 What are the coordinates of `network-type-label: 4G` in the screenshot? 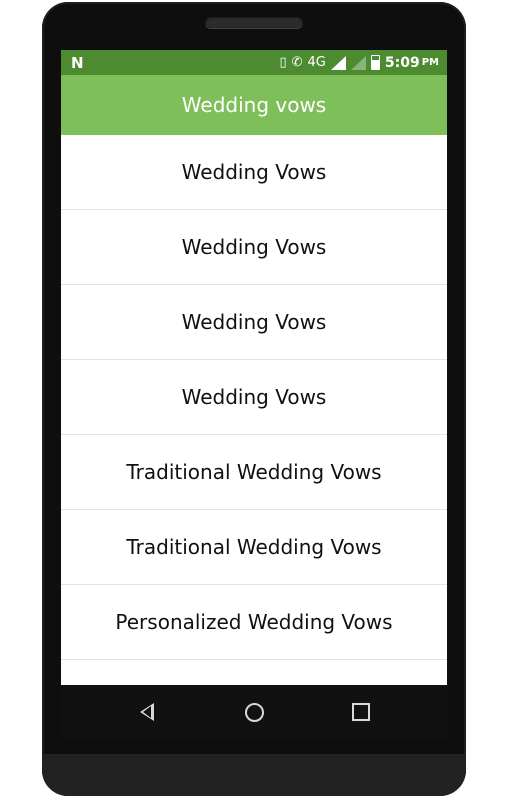 It's located at (316, 62).